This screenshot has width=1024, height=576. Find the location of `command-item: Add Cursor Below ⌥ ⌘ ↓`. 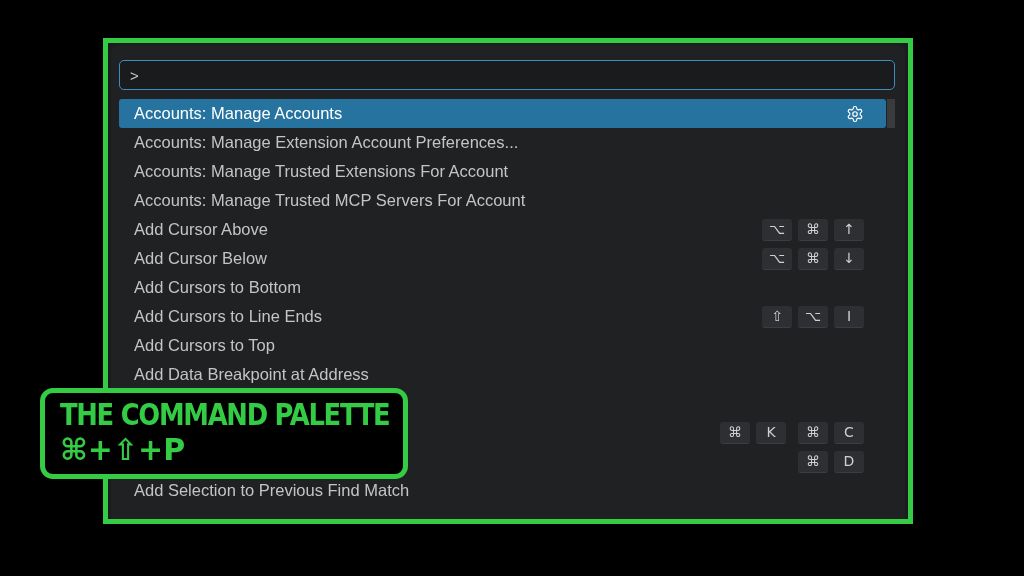

command-item: Add Cursor Below ⌥ ⌘ ↓ is located at coordinates (502, 258).